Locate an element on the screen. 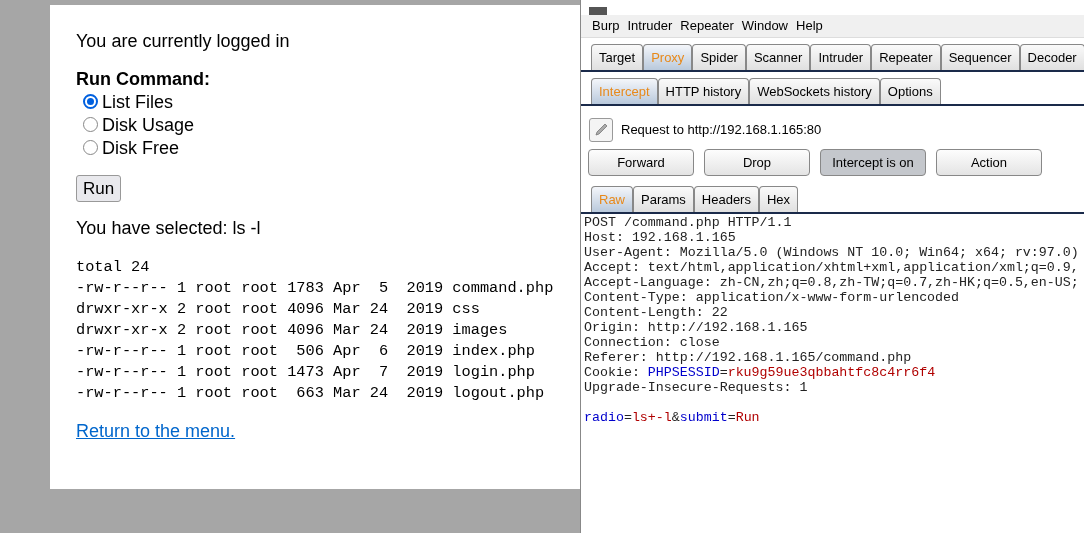  form-label: Run Command: is located at coordinates (143, 79).